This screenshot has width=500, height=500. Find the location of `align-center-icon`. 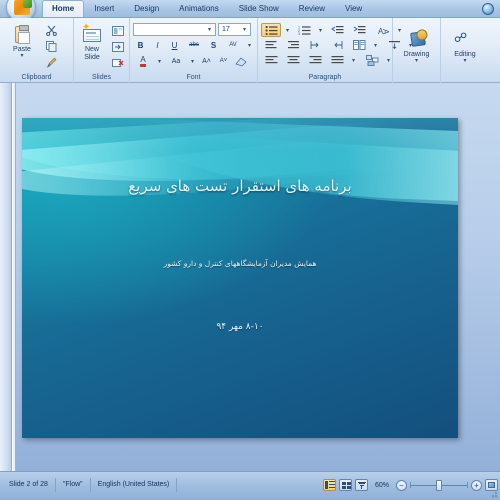

align-center-icon is located at coordinates (293, 60).